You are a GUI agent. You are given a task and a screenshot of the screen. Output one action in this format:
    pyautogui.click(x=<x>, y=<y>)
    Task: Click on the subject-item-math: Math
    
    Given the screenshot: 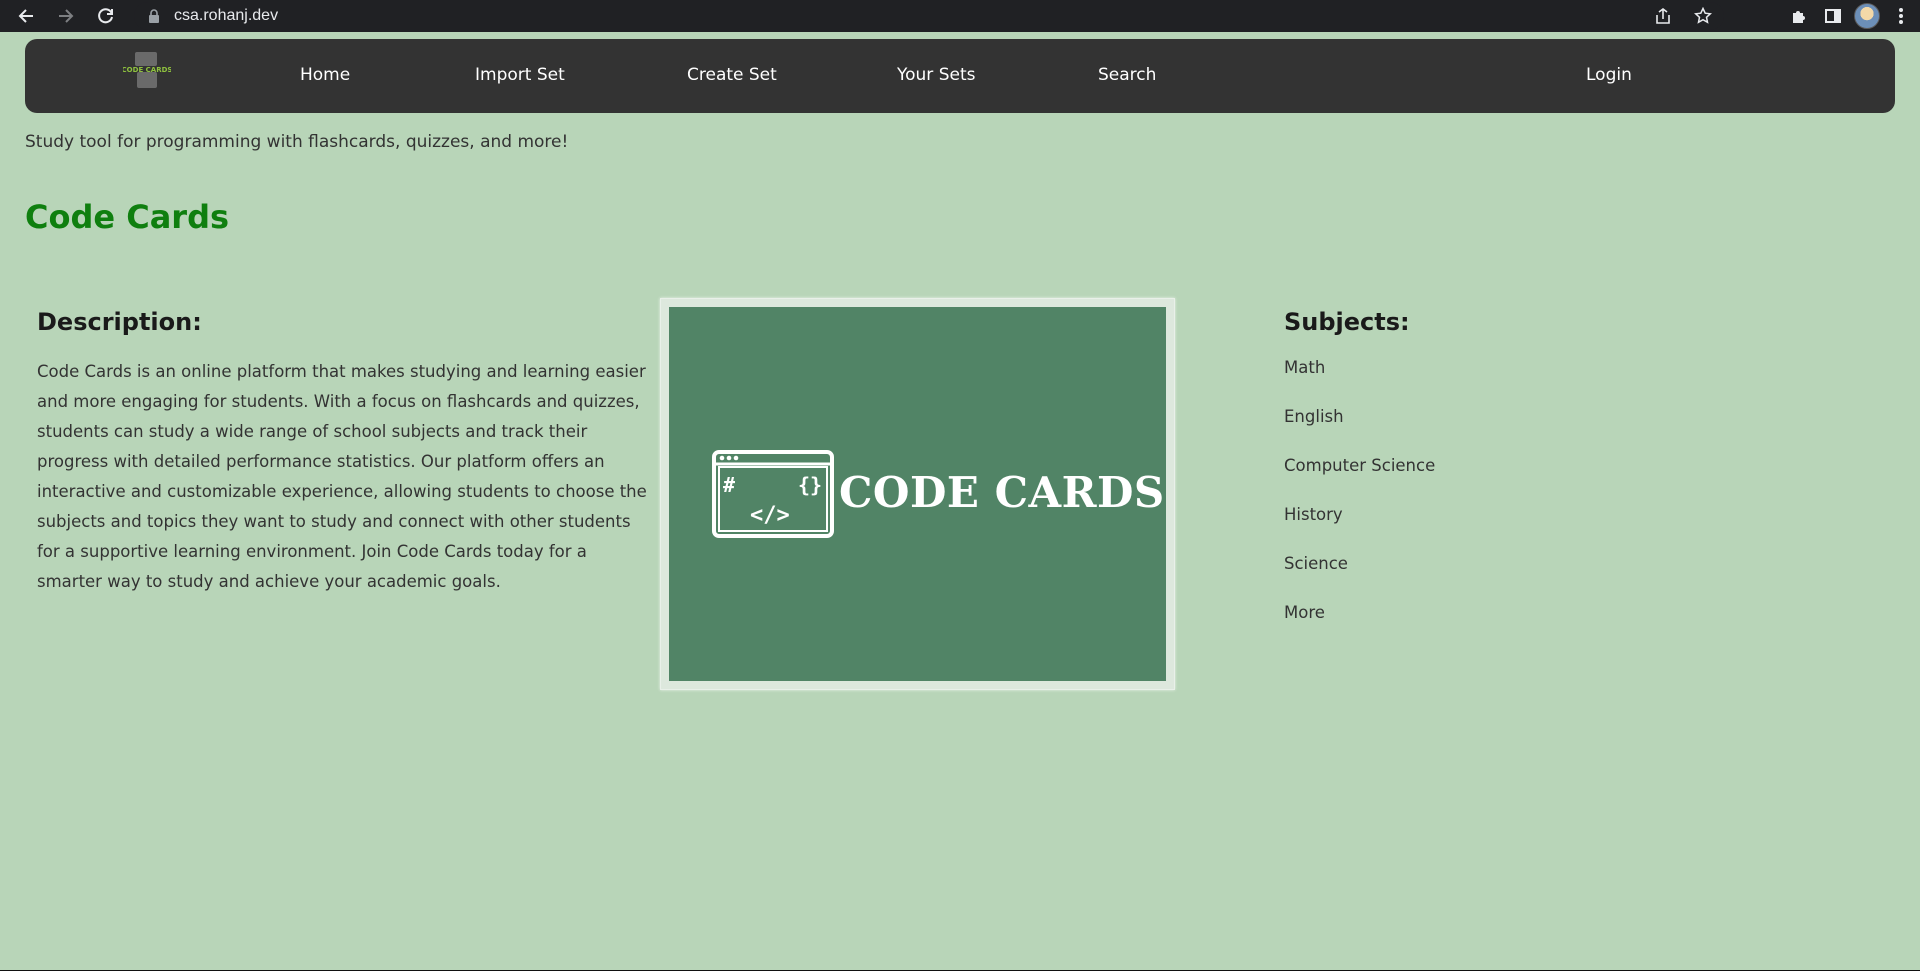 What is the action you would take?
    pyautogui.click(x=1359, y=382)
    